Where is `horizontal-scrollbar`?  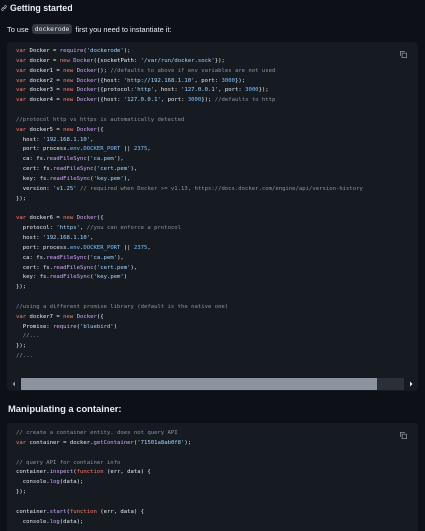
horizontal-scrollbar is located at coordinates (212, 384).